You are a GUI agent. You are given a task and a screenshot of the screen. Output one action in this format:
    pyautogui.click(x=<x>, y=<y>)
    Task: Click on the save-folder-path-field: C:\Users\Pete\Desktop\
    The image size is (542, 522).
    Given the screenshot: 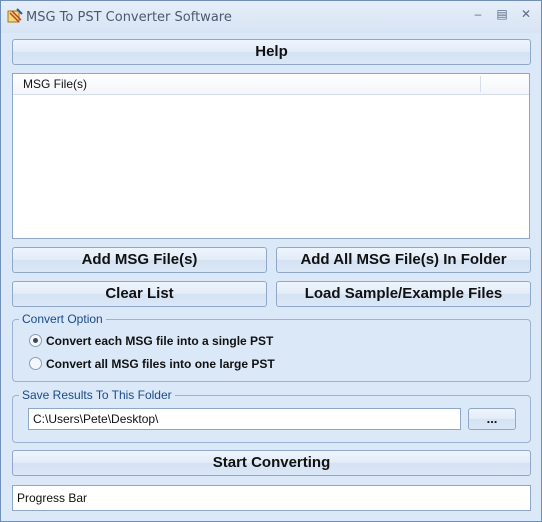 What is the action you would take?
    pyautogui.click(x=244, y=419)
    